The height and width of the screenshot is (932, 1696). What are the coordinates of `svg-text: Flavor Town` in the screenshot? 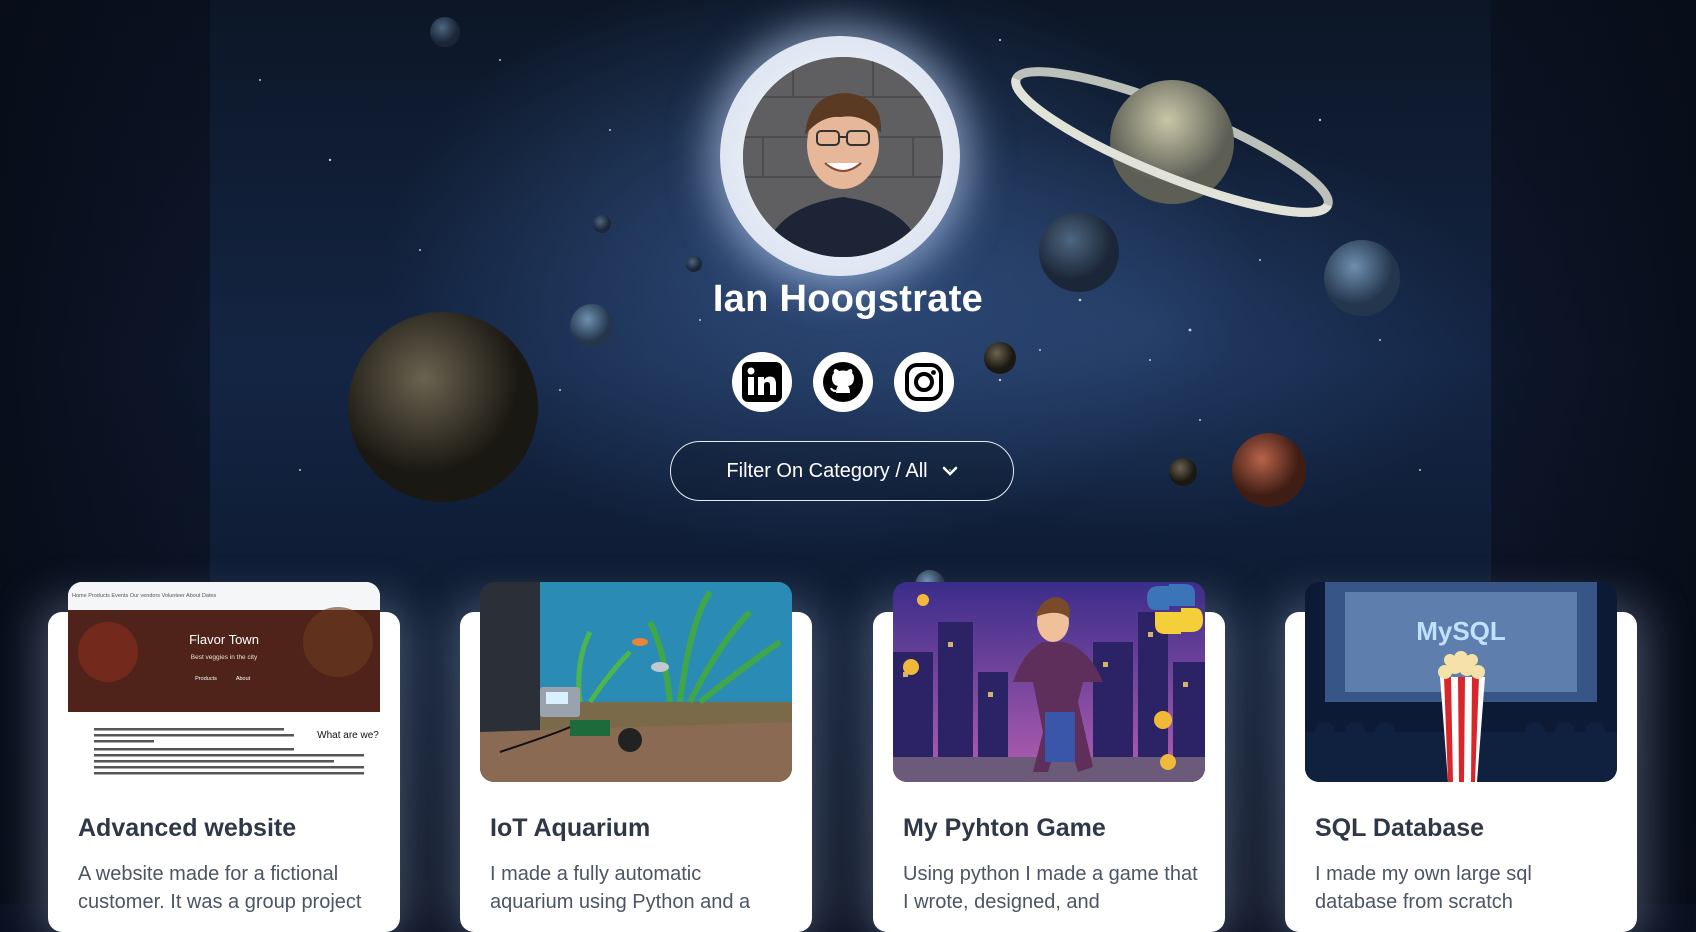 It's located at (224, 639).